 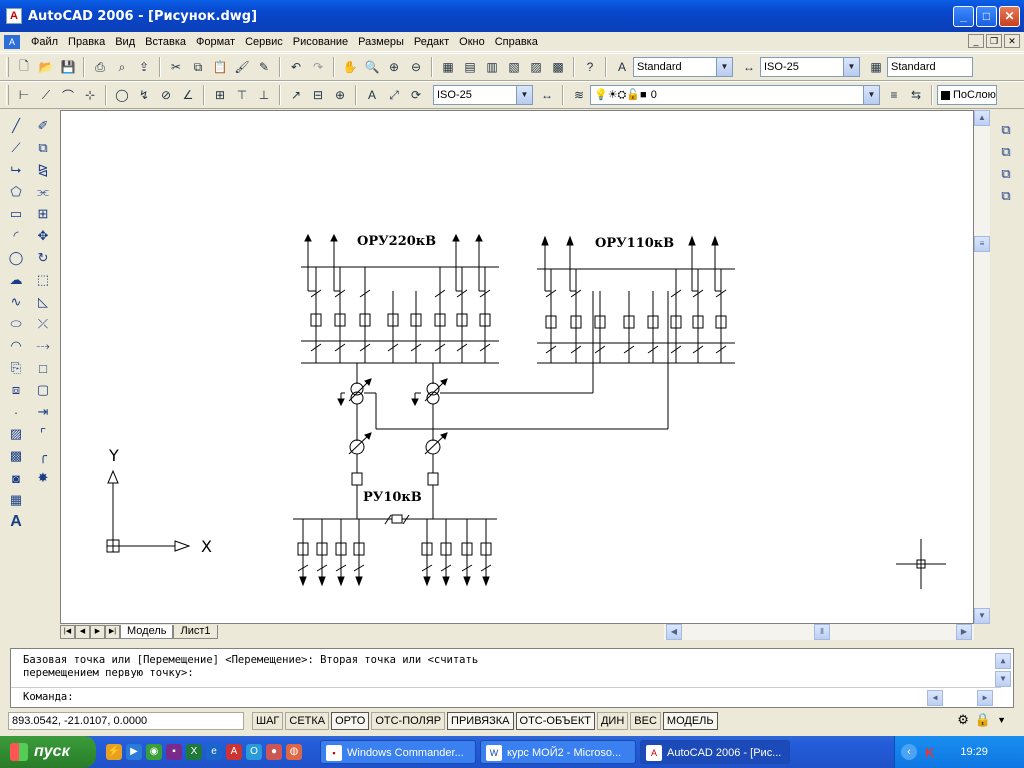 What do you see at coordinates (483, 95) in the screenshot?
I see `dim-style-select-2: ISO-25 ▼` at bounding box center [483, 95].